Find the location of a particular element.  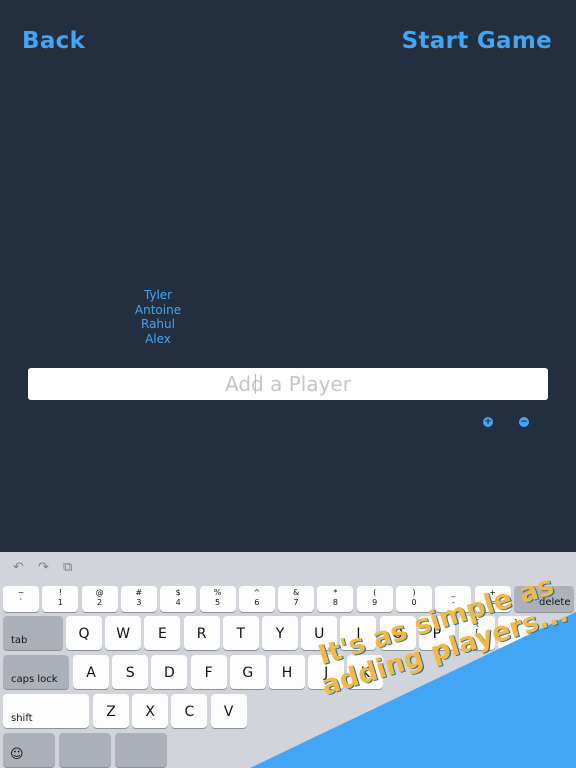

letter-key: R is located at coordinates (201, 633).